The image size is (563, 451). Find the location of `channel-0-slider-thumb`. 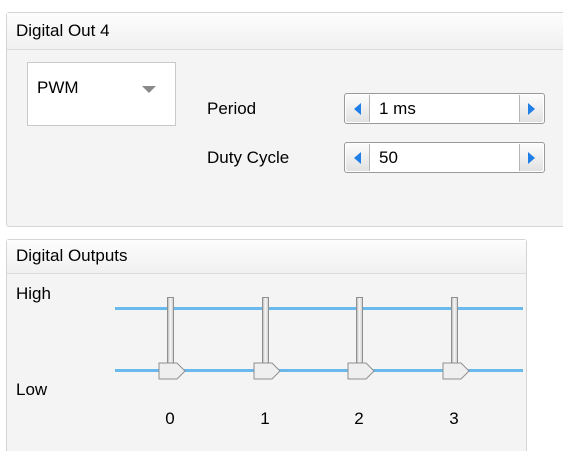

channel-0-slider-thumb is located at coordinates (172, 371).